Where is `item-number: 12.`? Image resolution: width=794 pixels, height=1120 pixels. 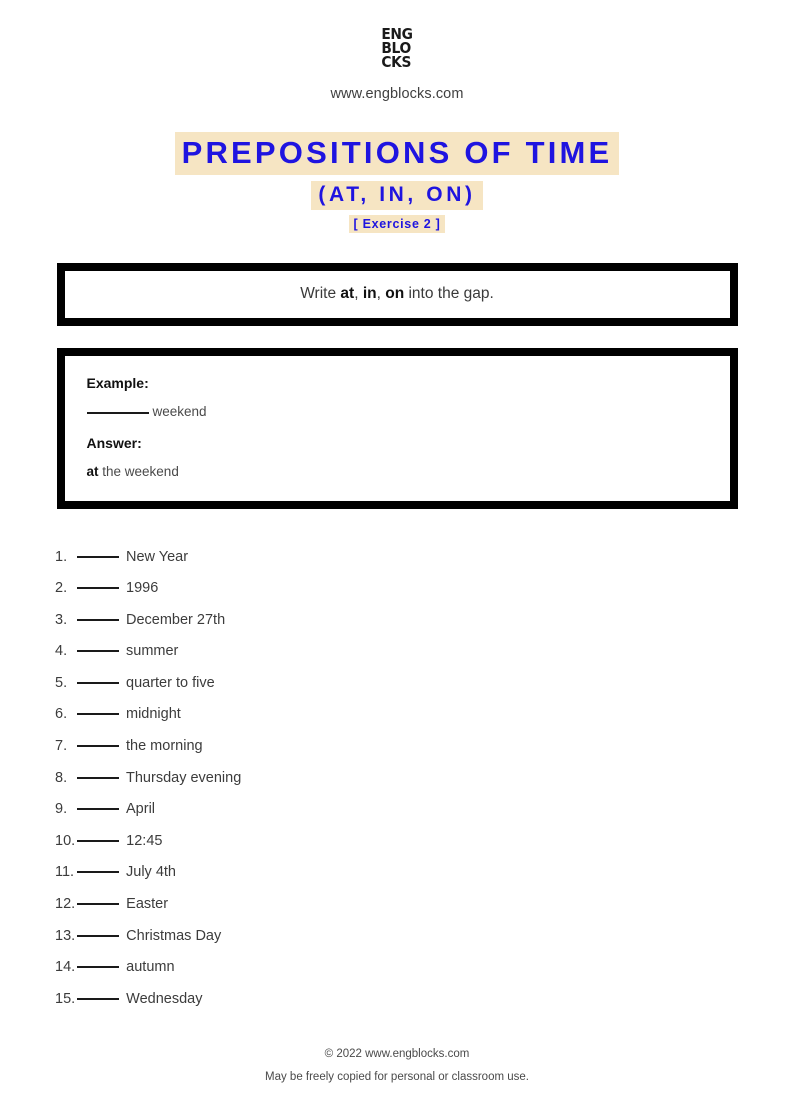 item-number: 12. is located at coordinates (65, 904).